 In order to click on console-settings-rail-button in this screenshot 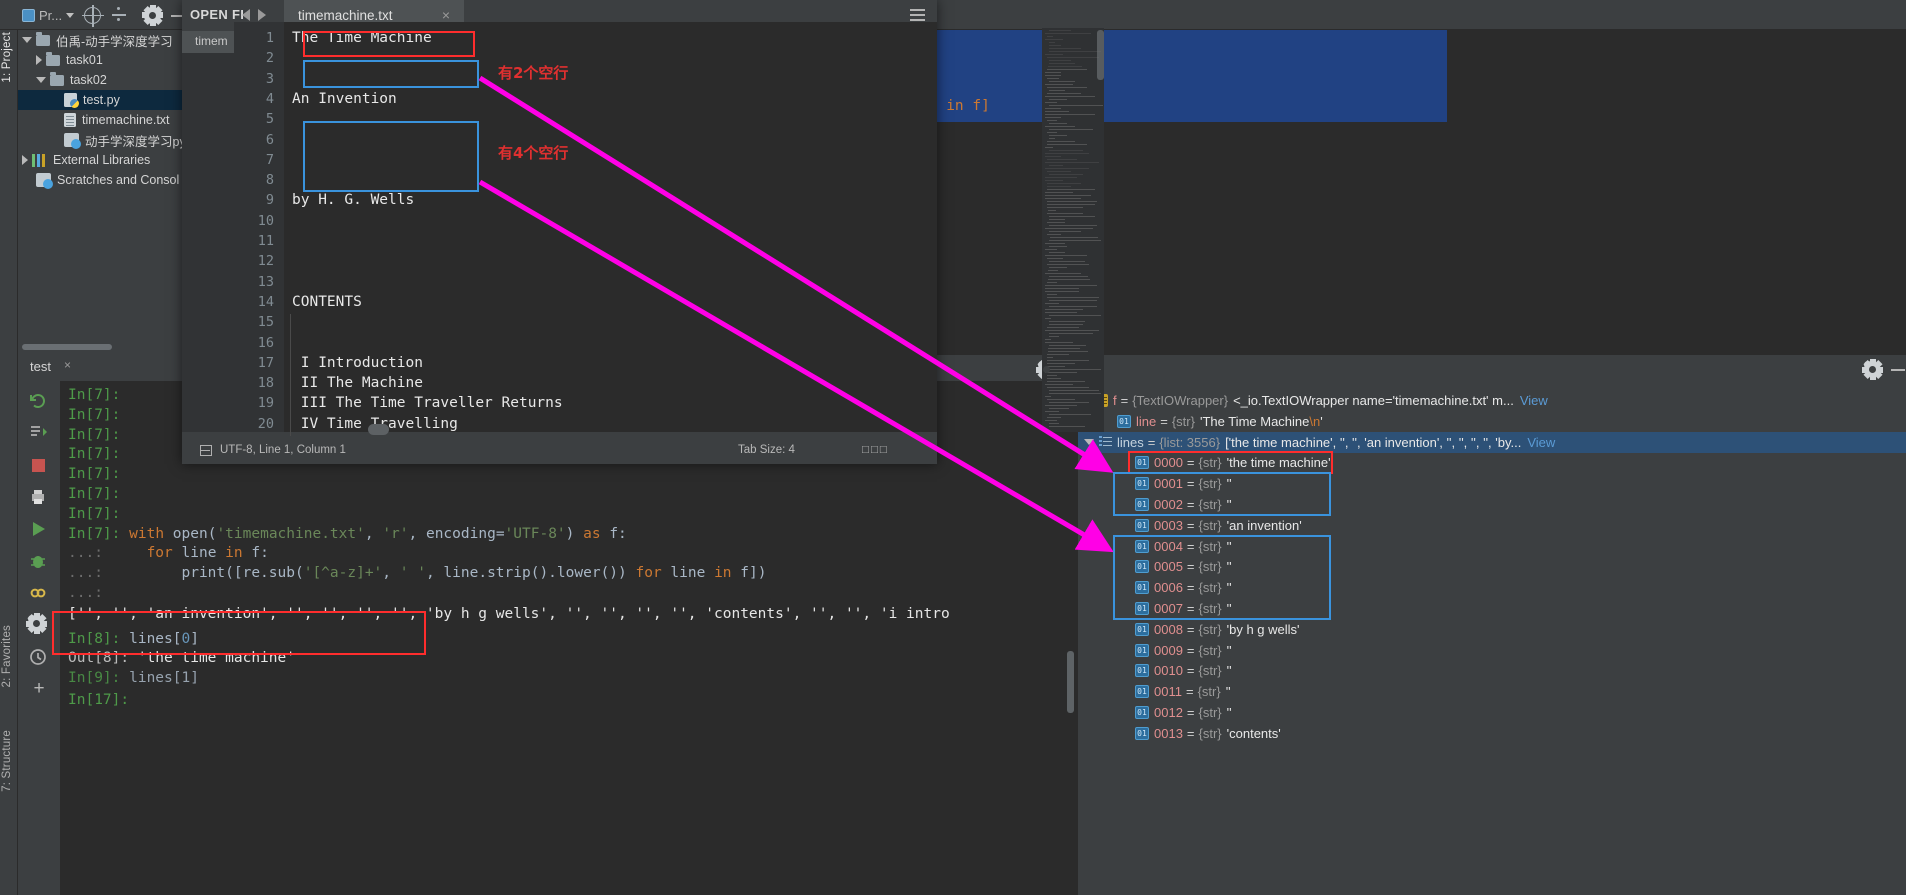, I will do `click(38, 625)`.